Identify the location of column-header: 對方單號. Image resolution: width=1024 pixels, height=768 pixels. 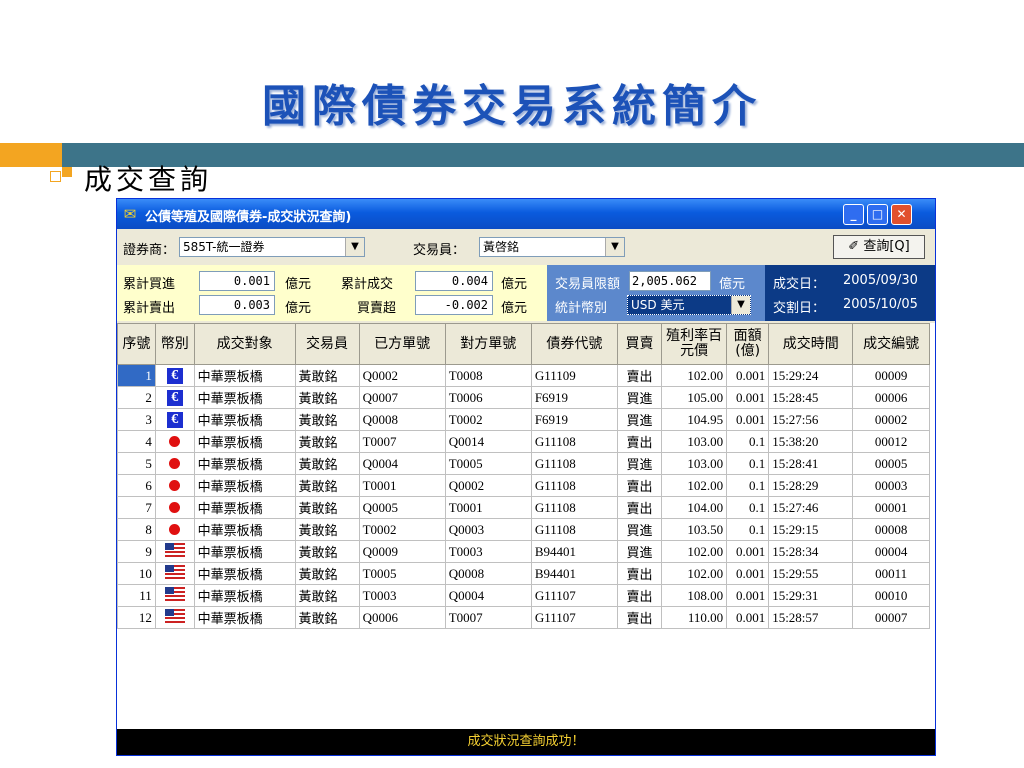
(488, 344).